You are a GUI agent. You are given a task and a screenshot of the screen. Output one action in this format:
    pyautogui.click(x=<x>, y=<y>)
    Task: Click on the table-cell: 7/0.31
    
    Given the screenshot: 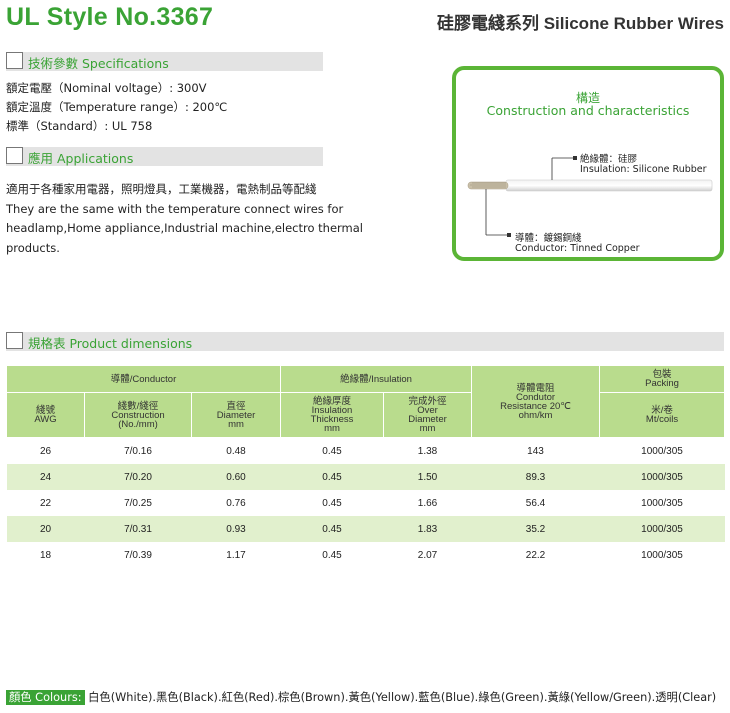 What is the action you would take?
    pyautogui.click(x=138, y=529)
    